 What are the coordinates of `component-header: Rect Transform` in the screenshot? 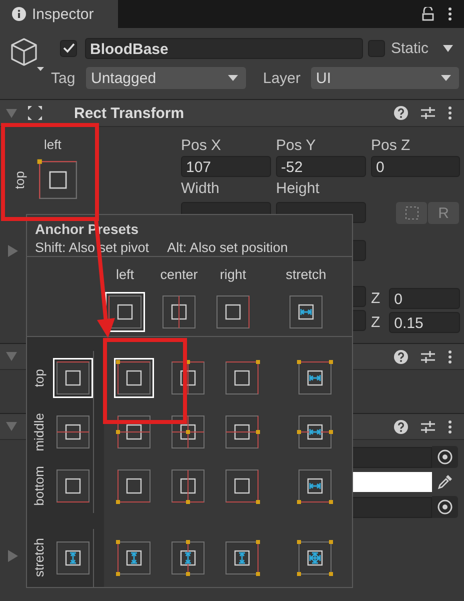 It's located at (232, 113).